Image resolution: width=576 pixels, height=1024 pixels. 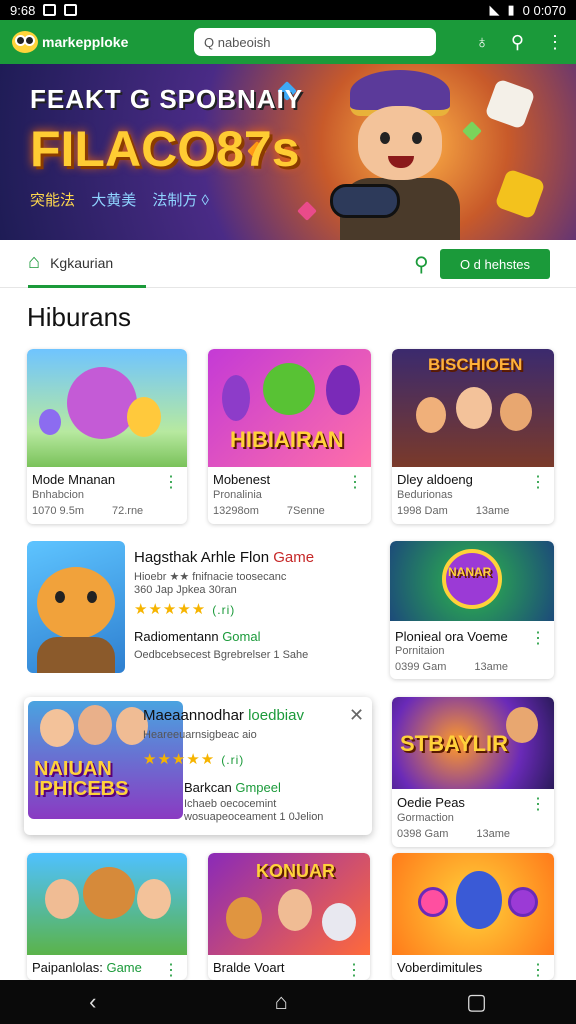 I want to click on game-card: Mode Mnanan Bnhabcion 1070 9.5m 72.rne ⋮, so click(x=107, y=436).